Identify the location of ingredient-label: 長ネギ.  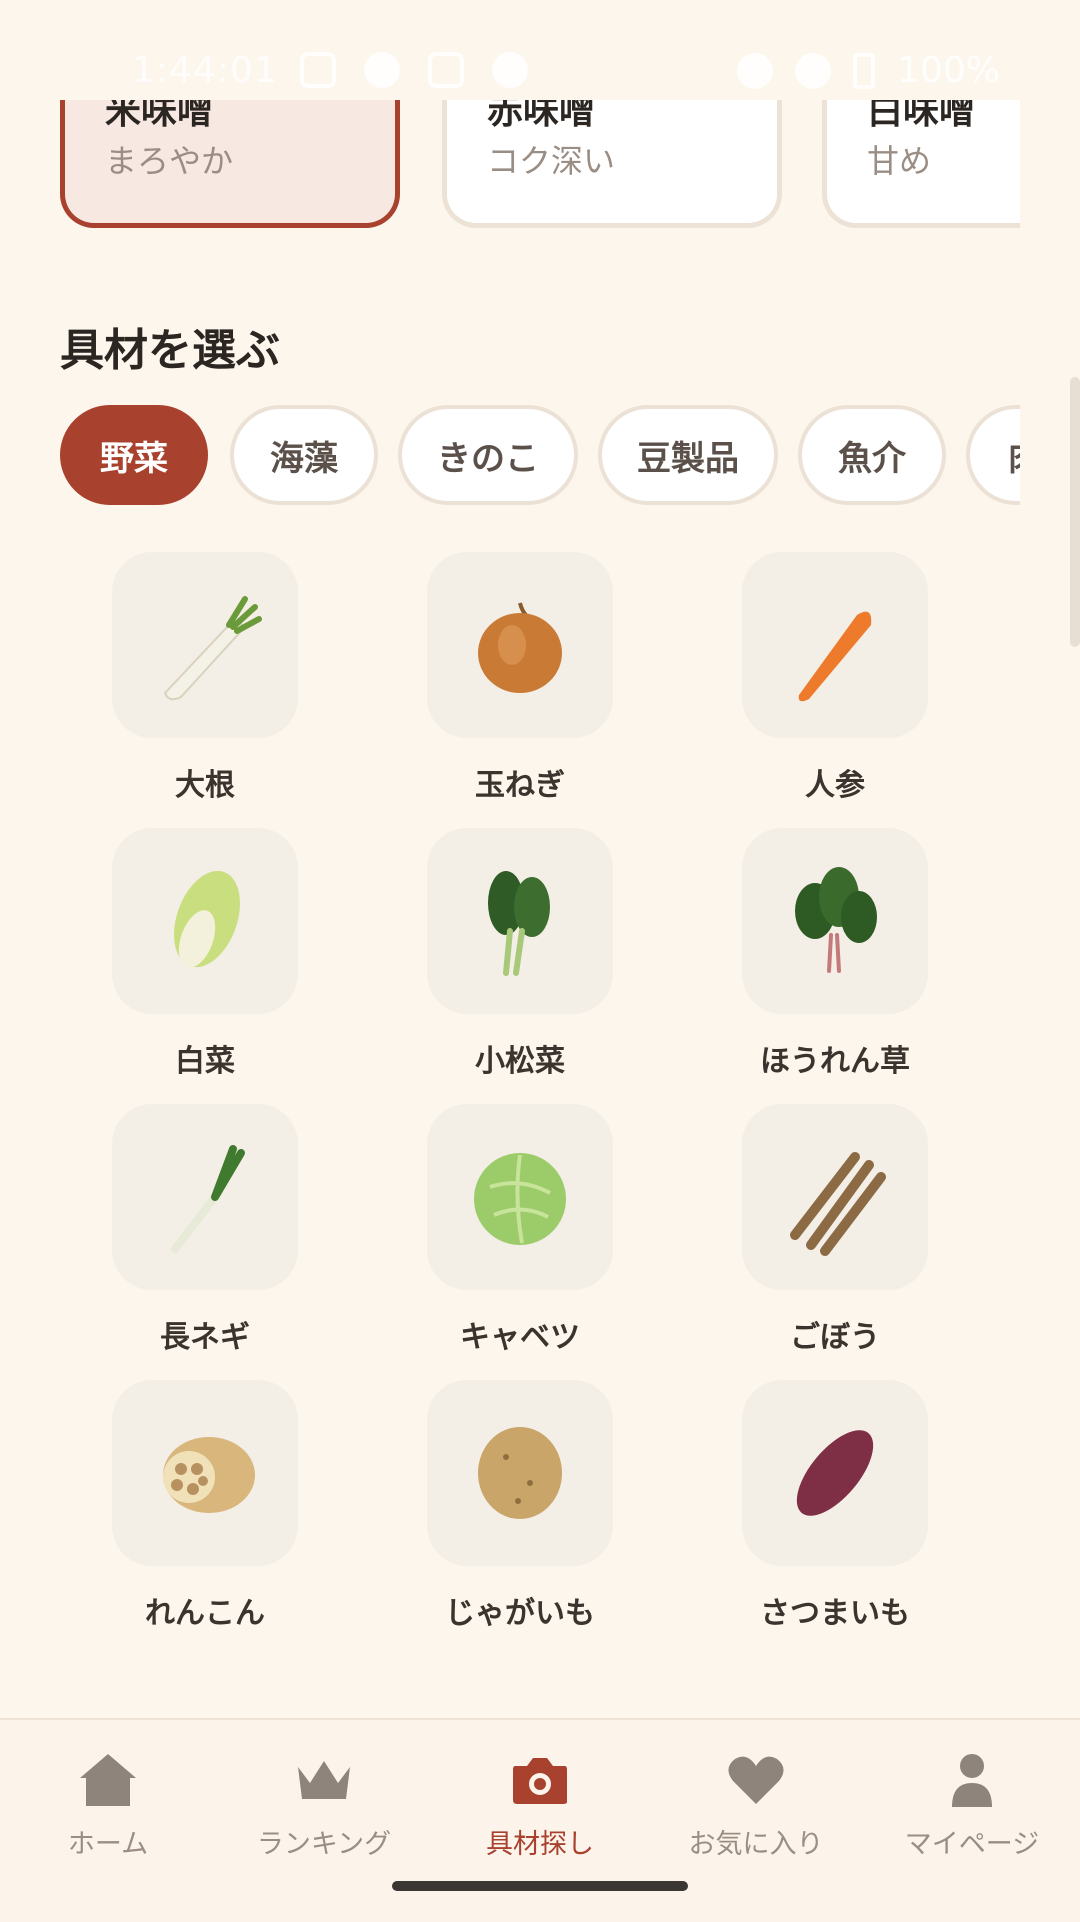
(205, 1337).